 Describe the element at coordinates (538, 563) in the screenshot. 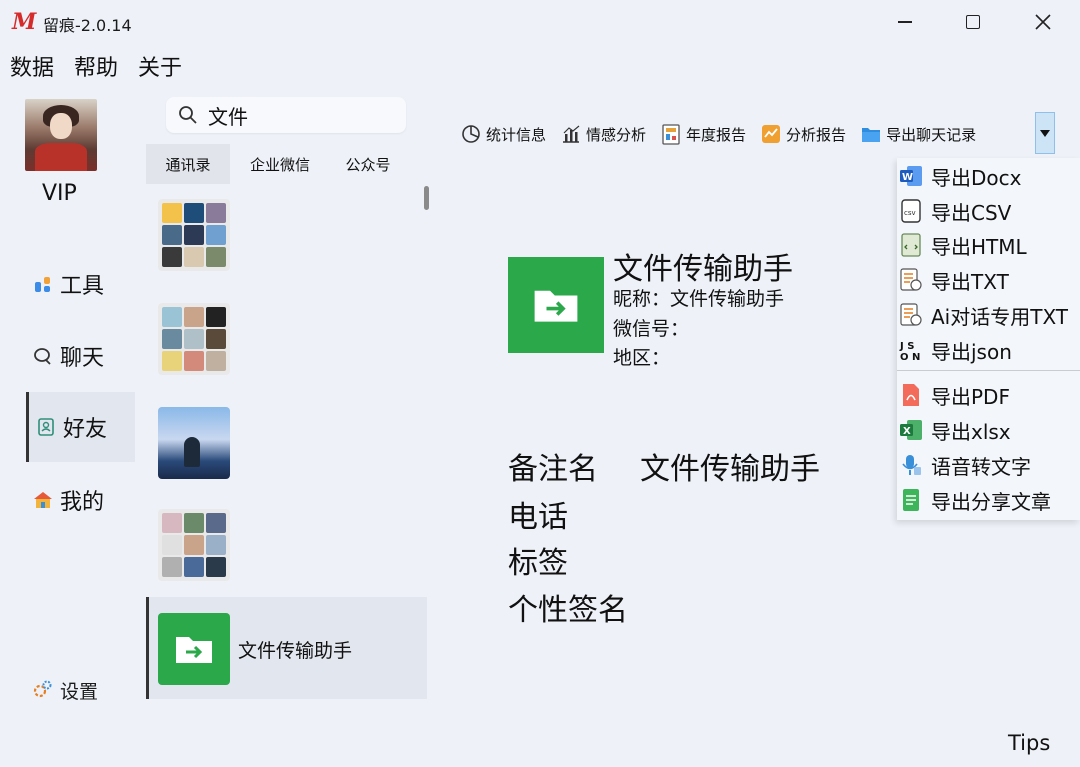

I see `tag-label: 标签` at that location.